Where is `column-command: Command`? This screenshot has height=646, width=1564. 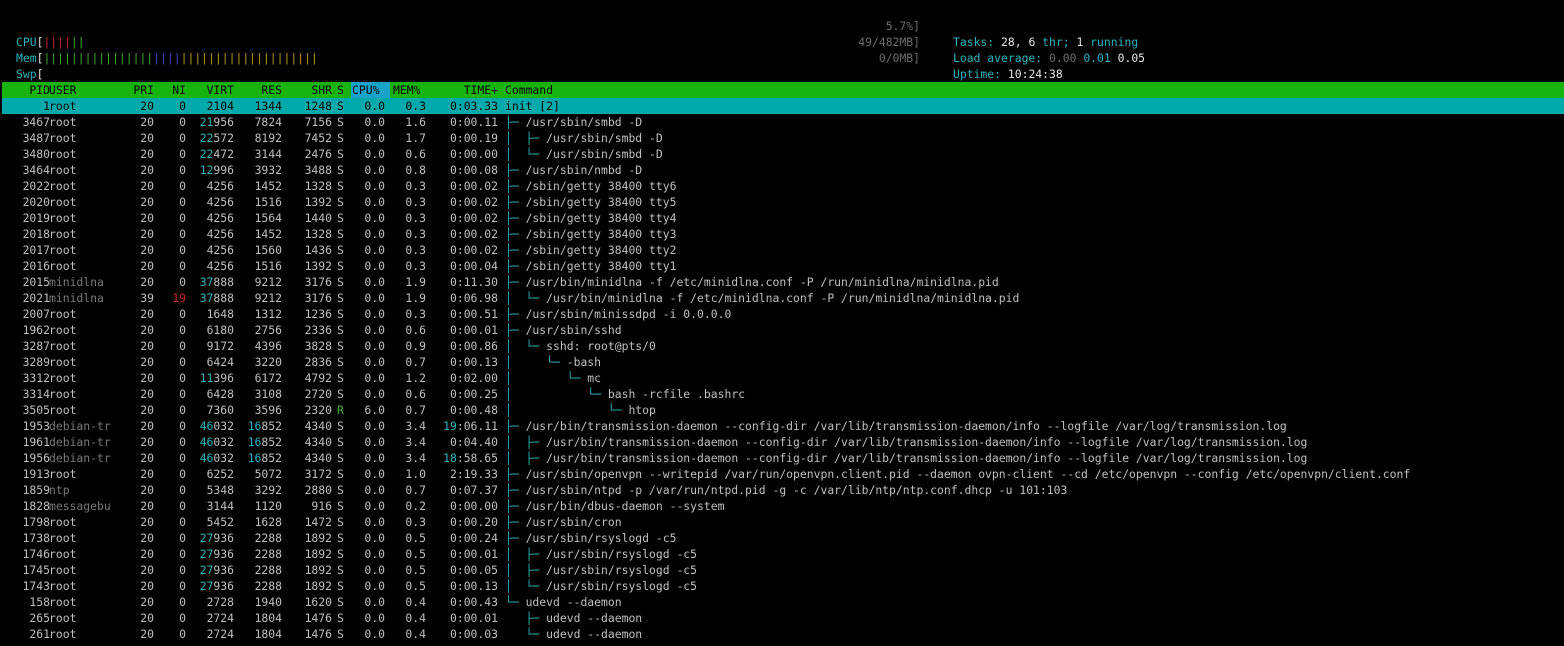
column-command: Command is located at coordinates (529, 90).